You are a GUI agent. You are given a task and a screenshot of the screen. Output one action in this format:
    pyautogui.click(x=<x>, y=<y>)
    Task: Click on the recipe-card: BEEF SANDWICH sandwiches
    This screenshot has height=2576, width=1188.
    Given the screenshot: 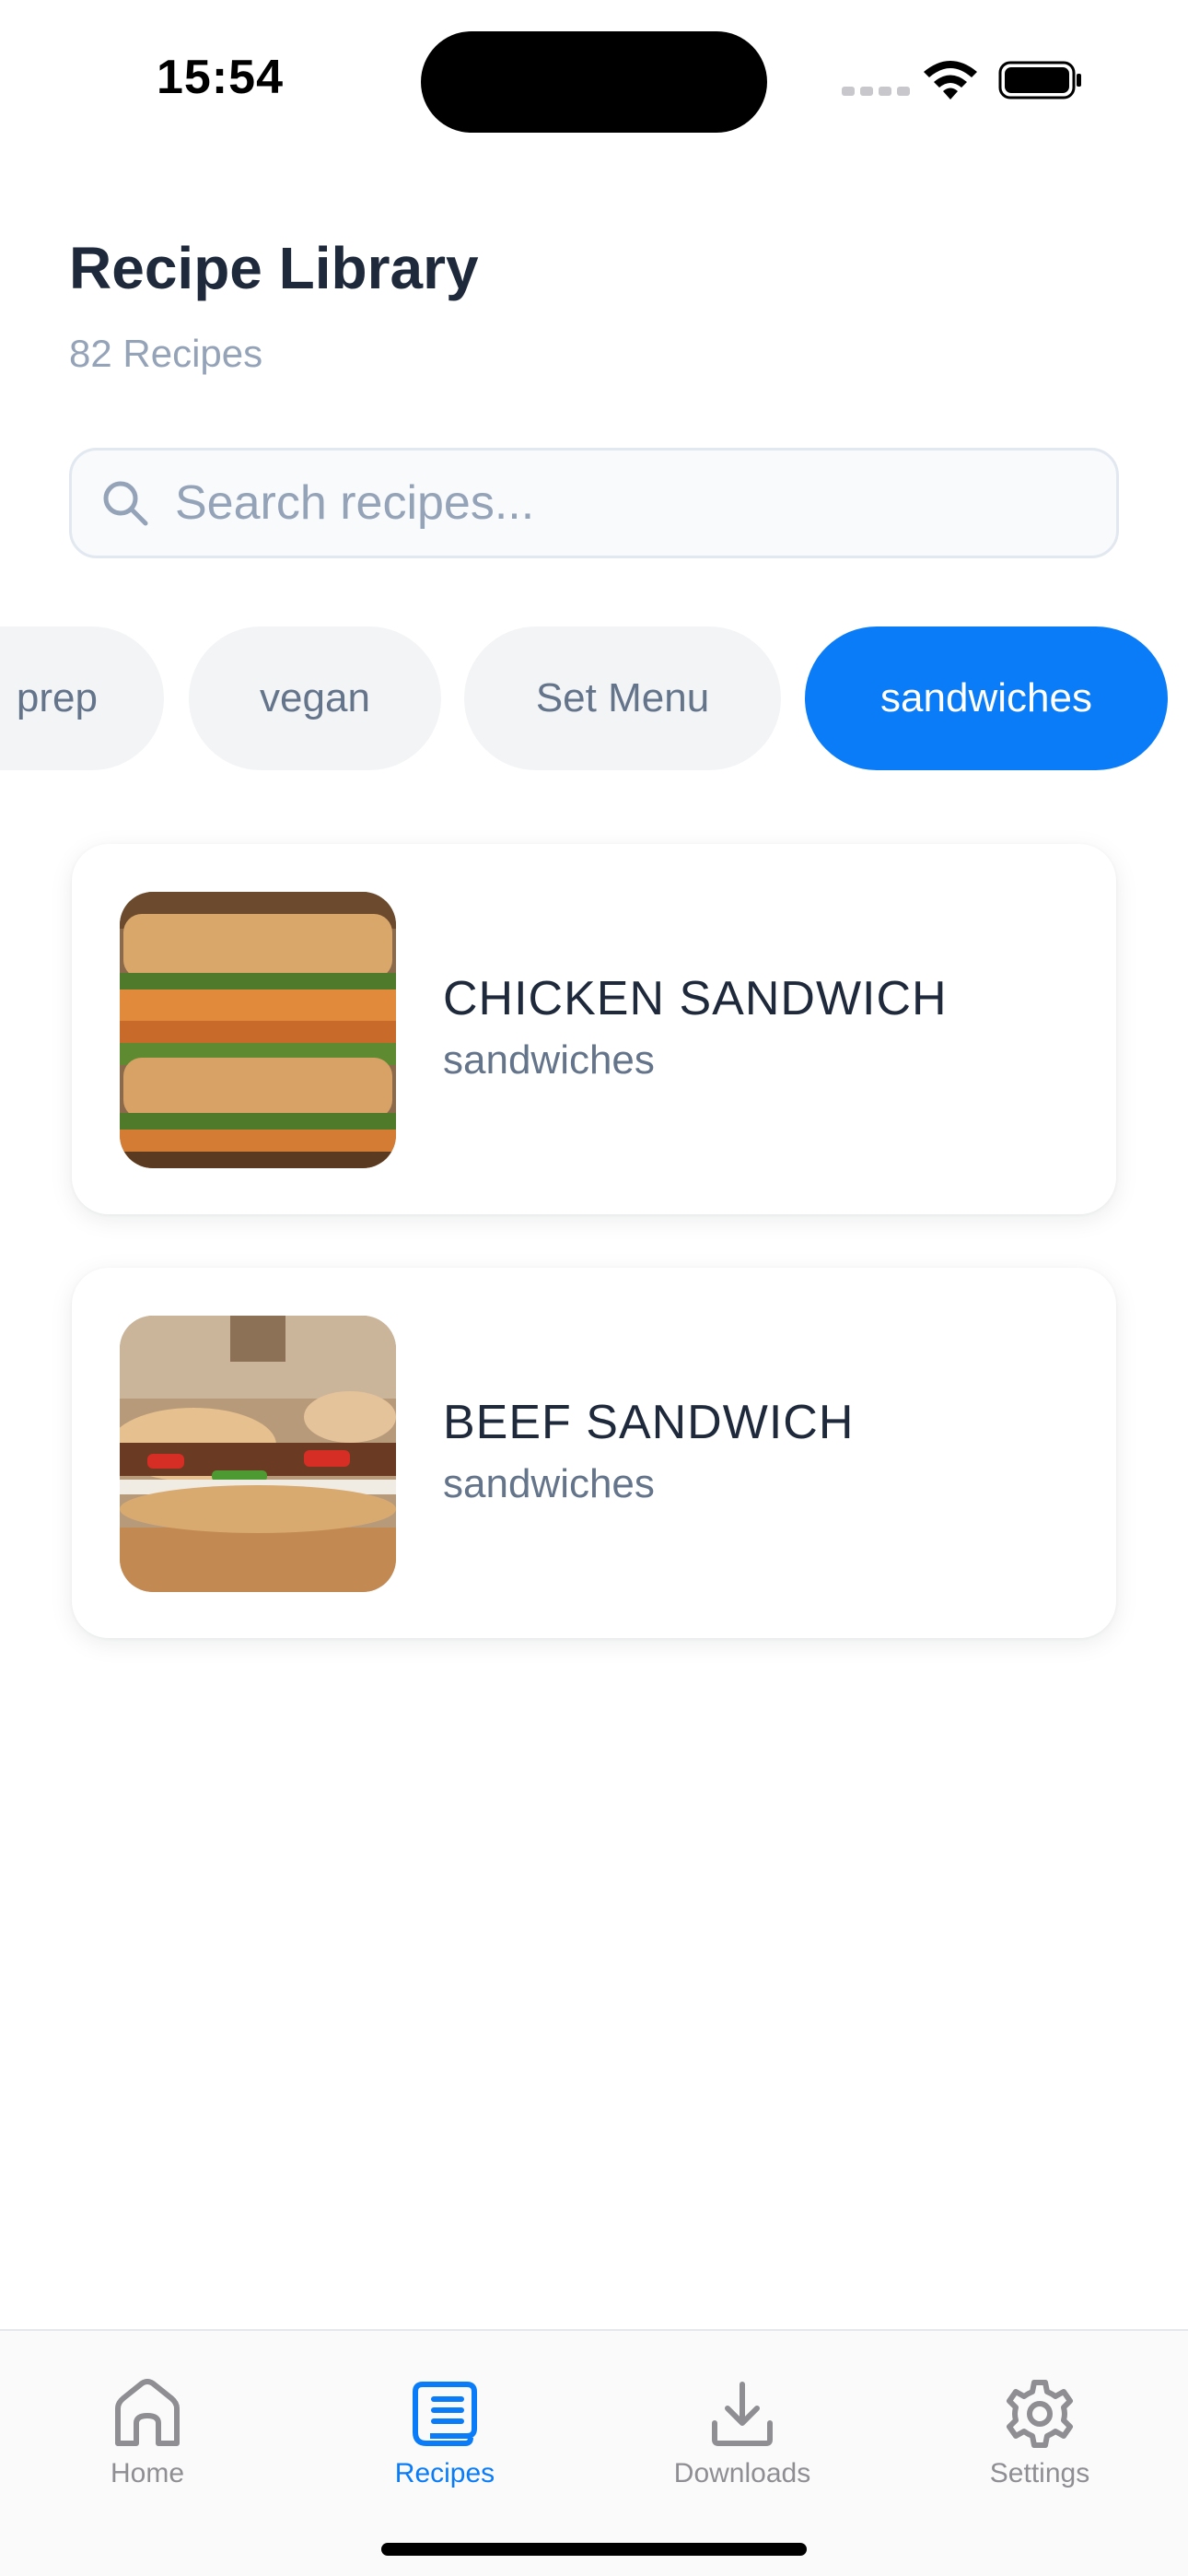 What is the action you would take?
    pyautogui.click(x=594, y=1453)
    